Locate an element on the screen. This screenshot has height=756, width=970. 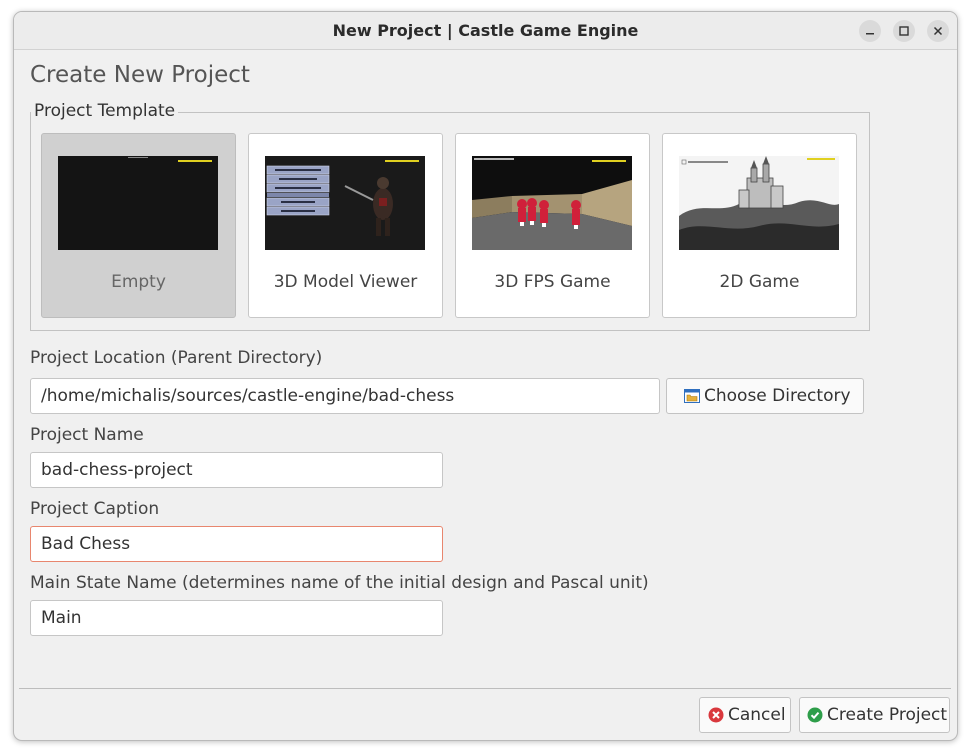
template-3d-model-viewer: 3D Model Viewer is located at coordinates (345, 225).